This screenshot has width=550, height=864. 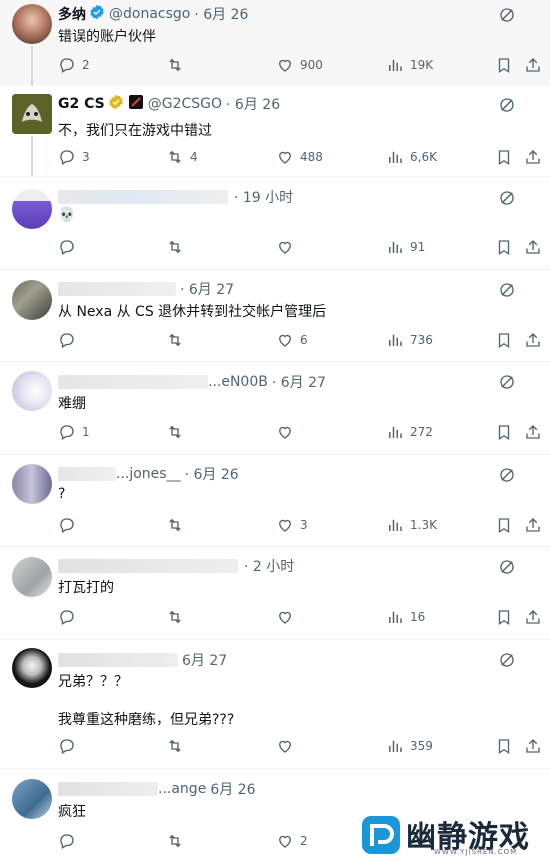 I want to click on tweet-1: 多纳 @donacsgo · 6月 26 错误的账户伙伴 2 900 19K, so click(x=275, y=43).